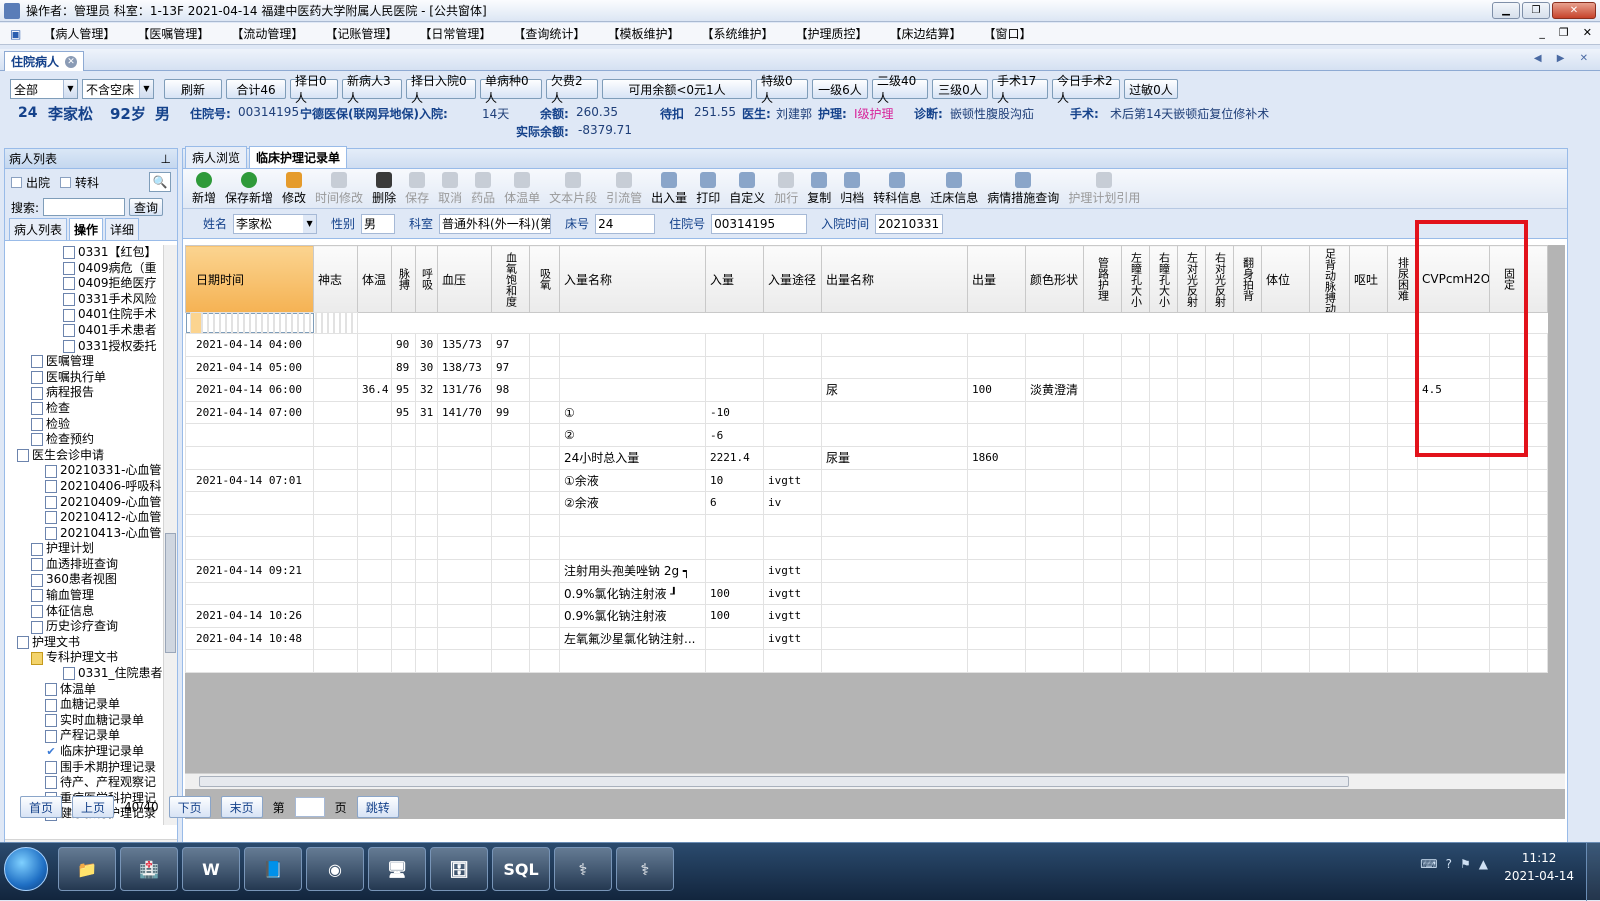  I want to click on table-cell: 注射用头孢美唑钠 2g ┑, so click(632, 570).